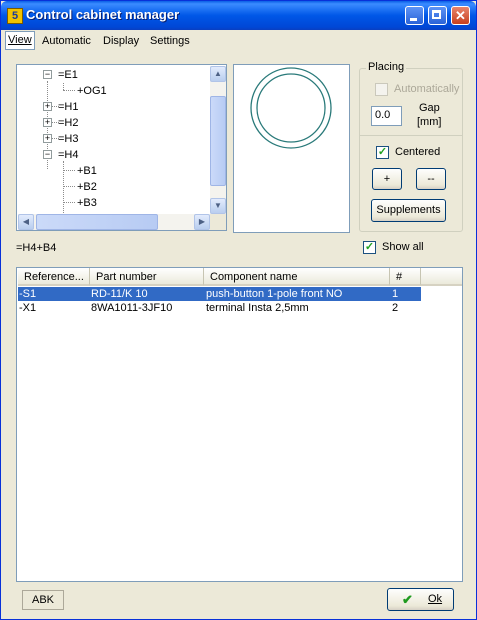 The width and height of the screenshot is (477, 620). What do you see at coordinates (411, 135) in the screenshot?
I see `placing-divider` at bounding box center [411, 135].